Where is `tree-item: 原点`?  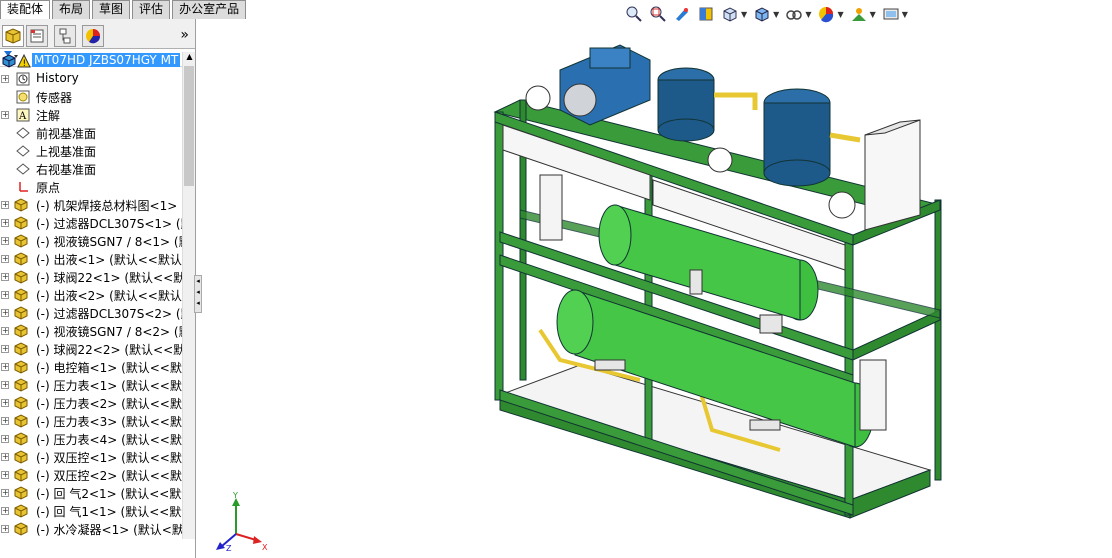 tree-item: 原点 is located at coordinates (91, 187).